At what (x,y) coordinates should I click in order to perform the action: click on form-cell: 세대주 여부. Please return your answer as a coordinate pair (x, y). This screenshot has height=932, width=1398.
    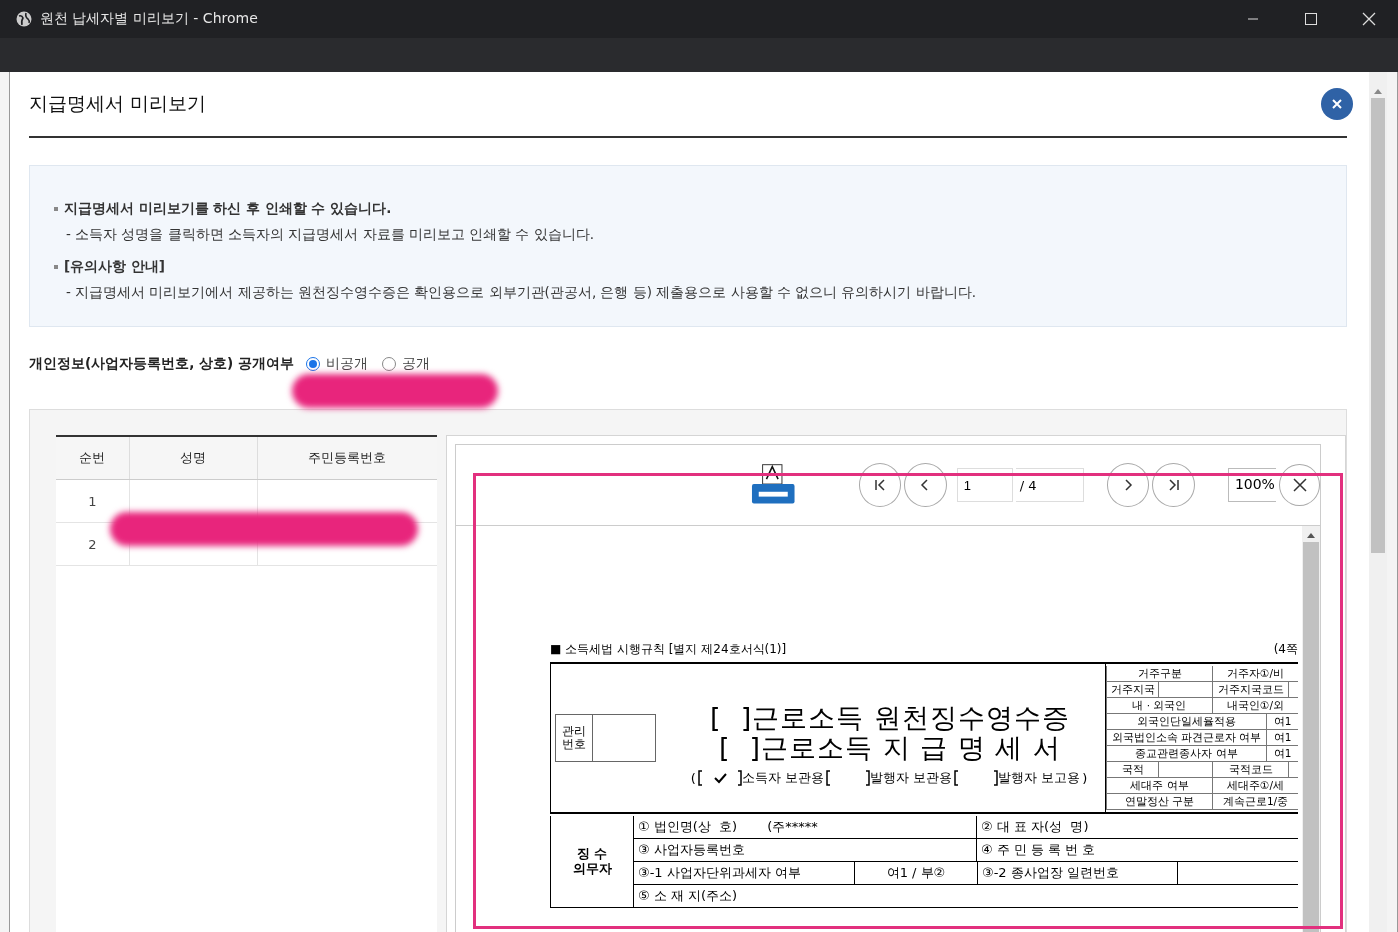
    Looking at the image, I should click on (1159, 785).